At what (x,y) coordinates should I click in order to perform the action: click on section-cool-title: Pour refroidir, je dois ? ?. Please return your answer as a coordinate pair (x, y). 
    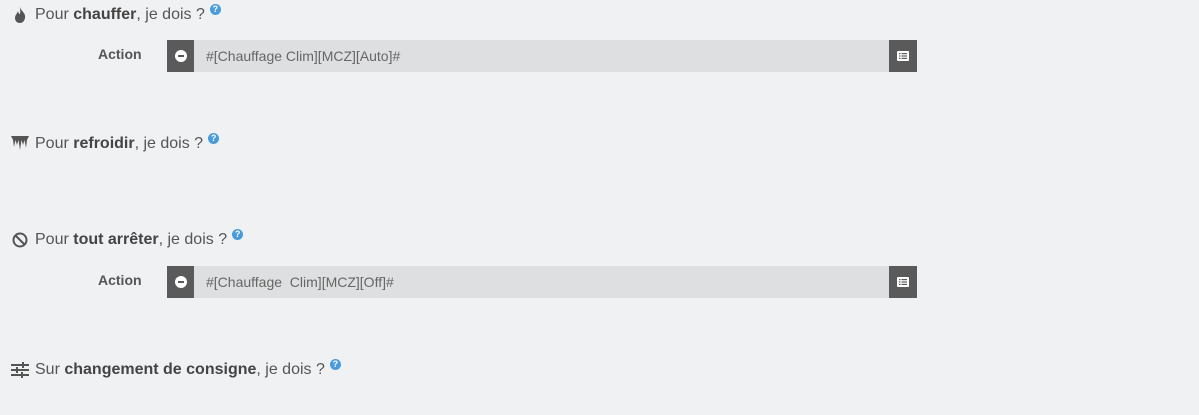
    Looking at the image, I should click on (115, 142).